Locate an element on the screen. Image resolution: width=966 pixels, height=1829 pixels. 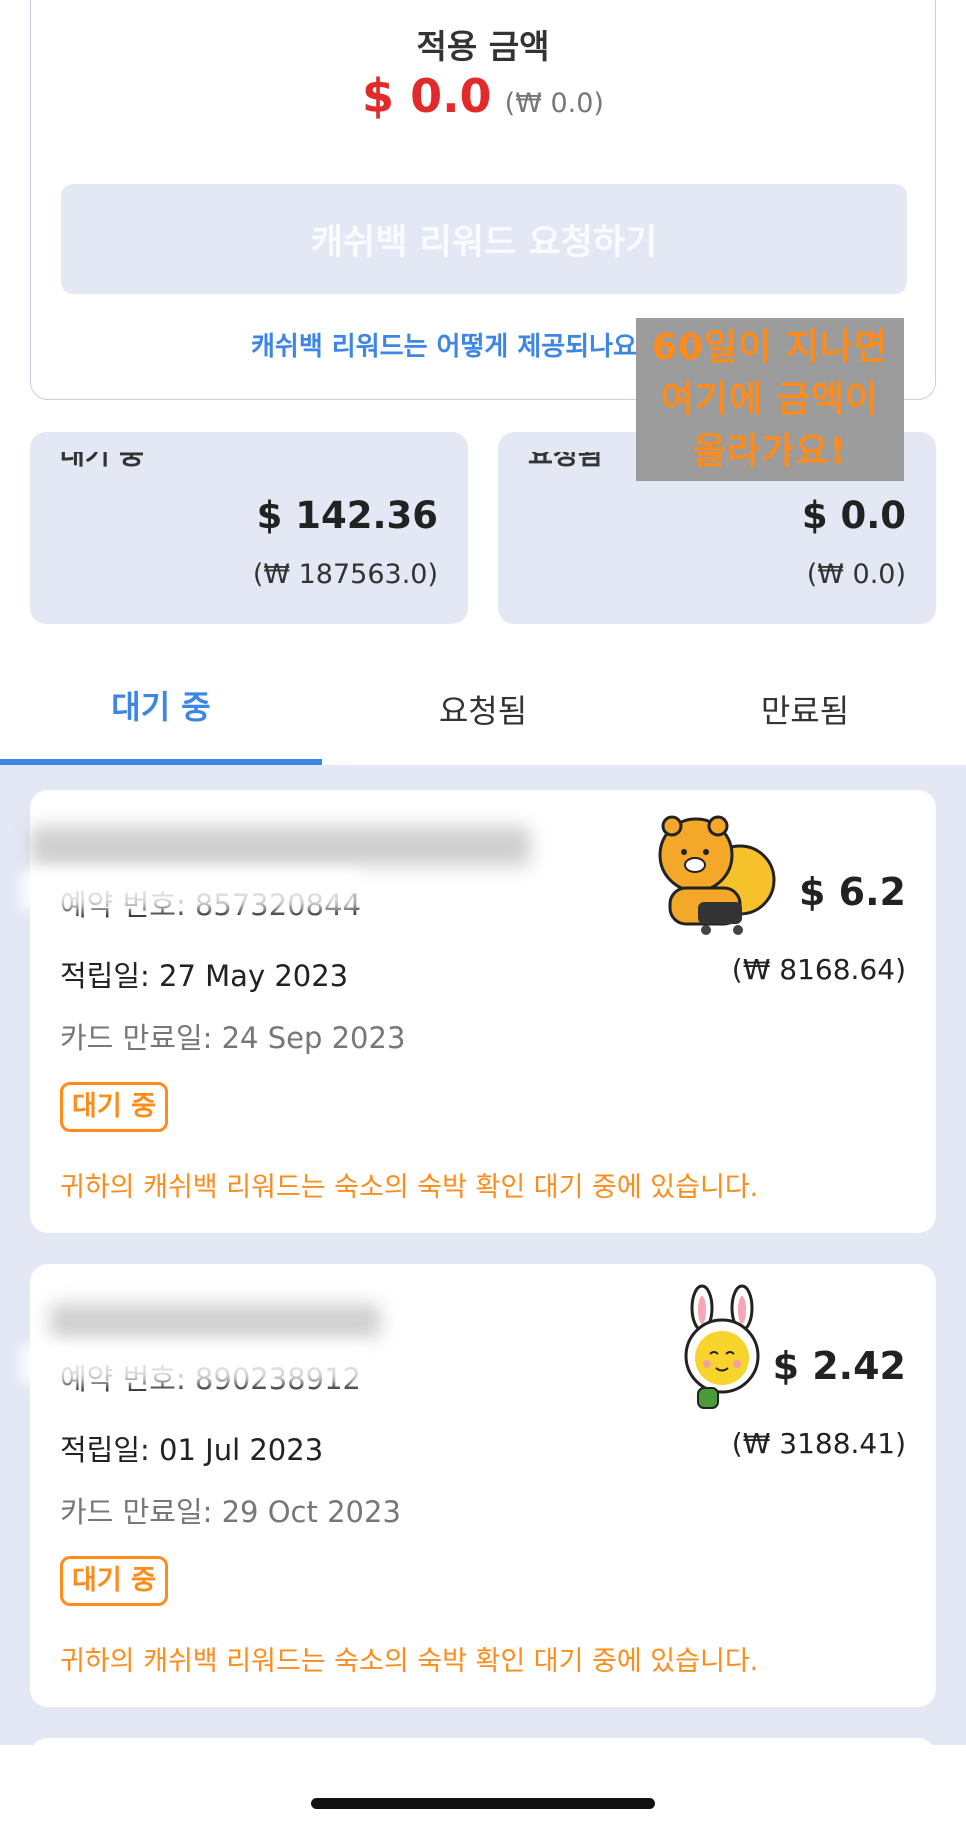
applied-amount-row: $ 0.0 (₩ 0.0) is located at coordinates (483, 96).